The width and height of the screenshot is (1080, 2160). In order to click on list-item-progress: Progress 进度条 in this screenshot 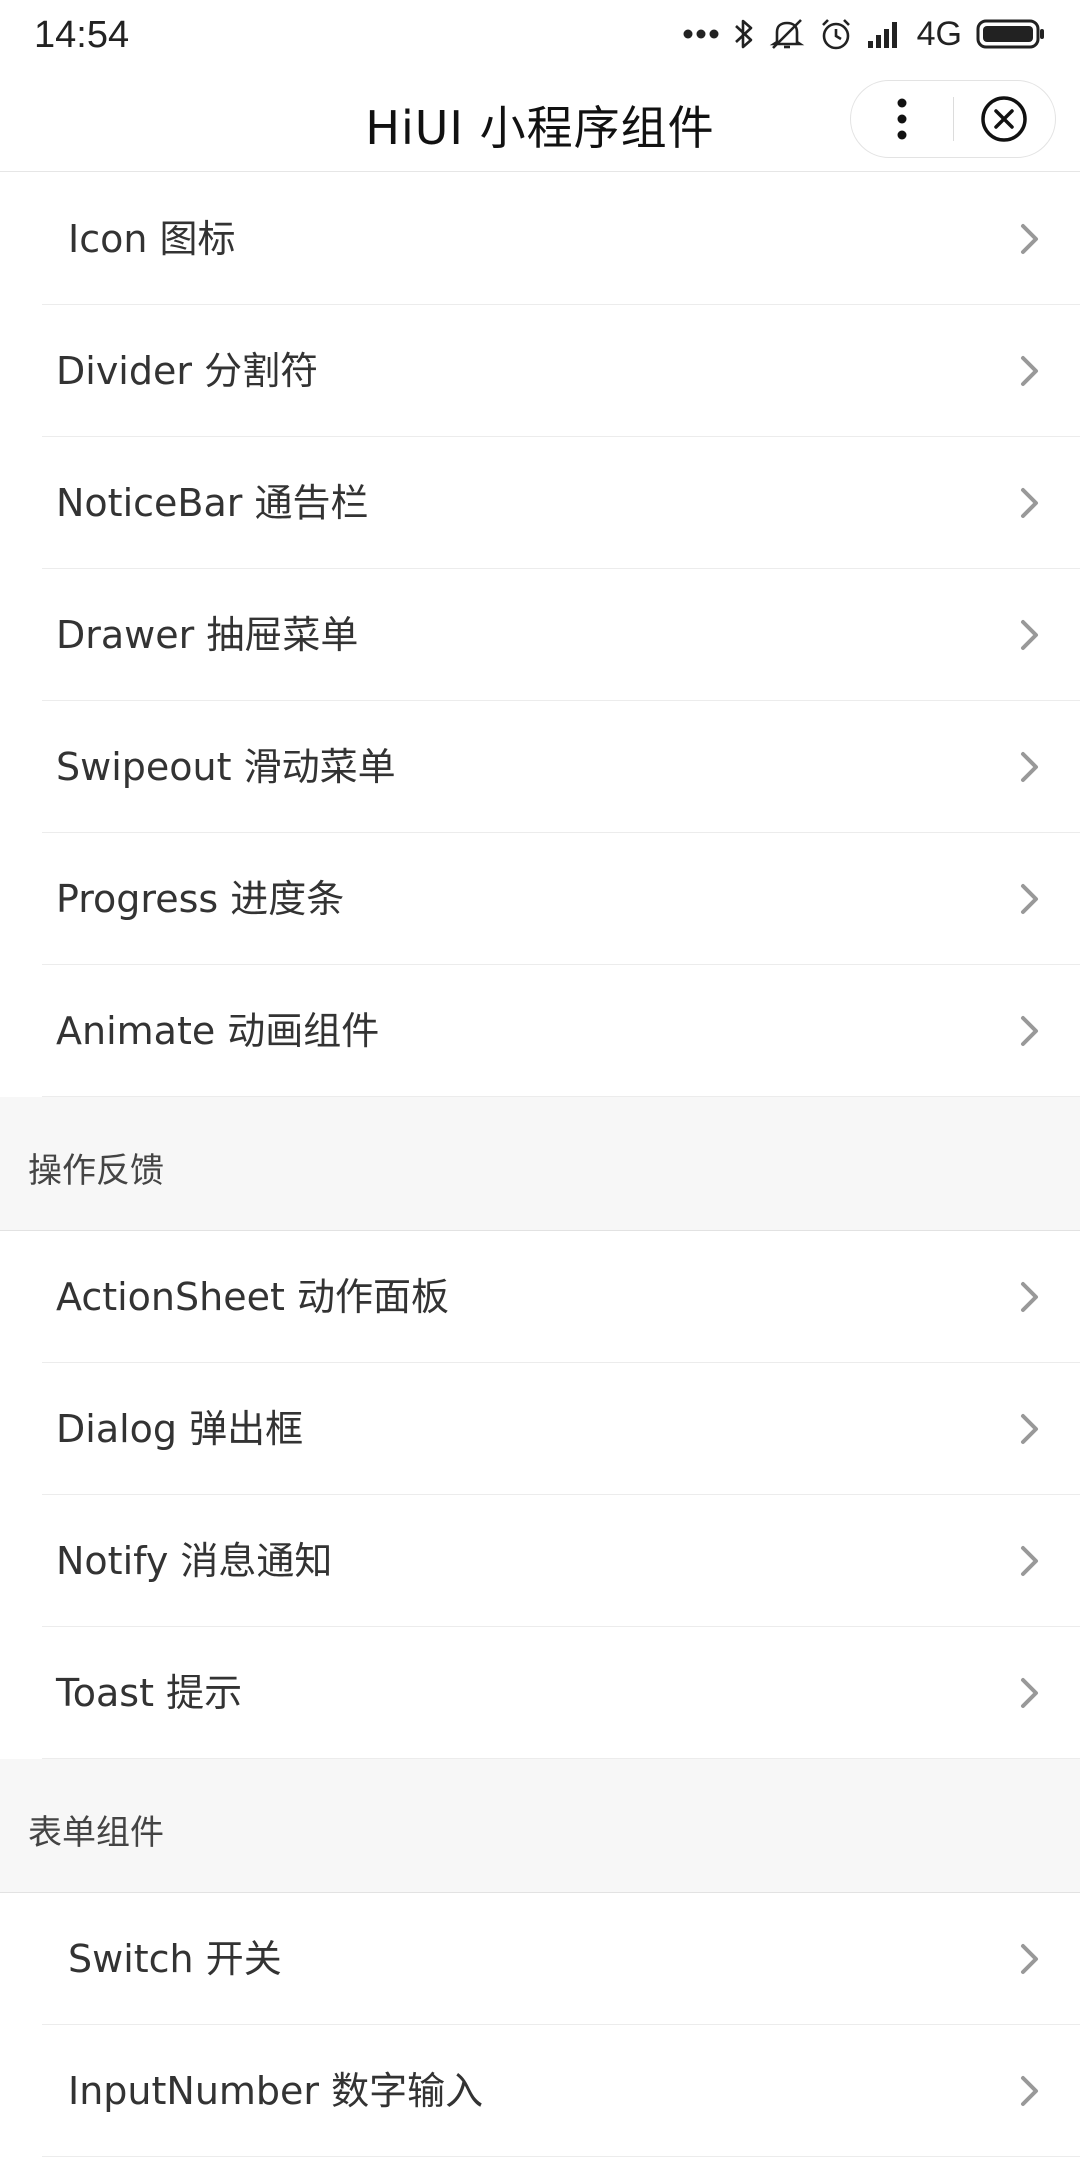, I will do `click(540, 899)`.